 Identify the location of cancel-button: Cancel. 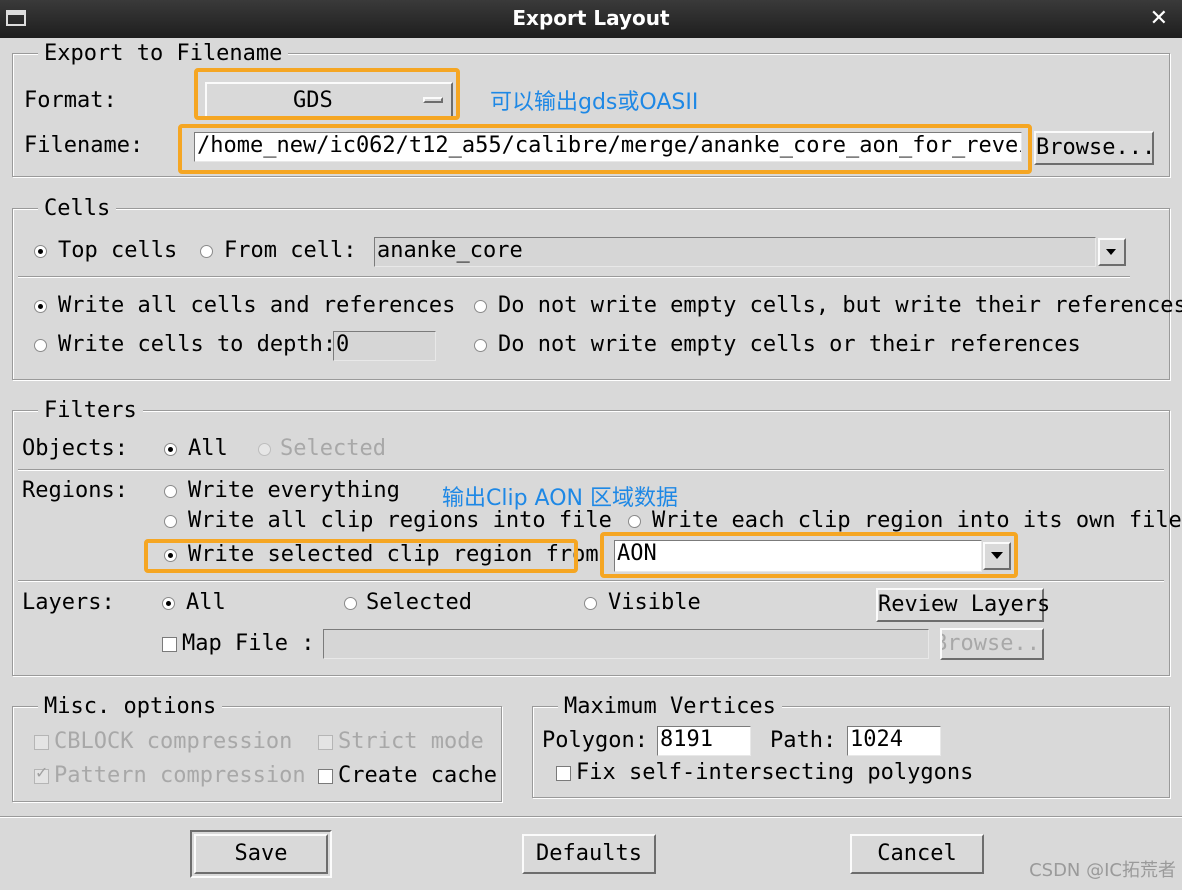
(917, 854).